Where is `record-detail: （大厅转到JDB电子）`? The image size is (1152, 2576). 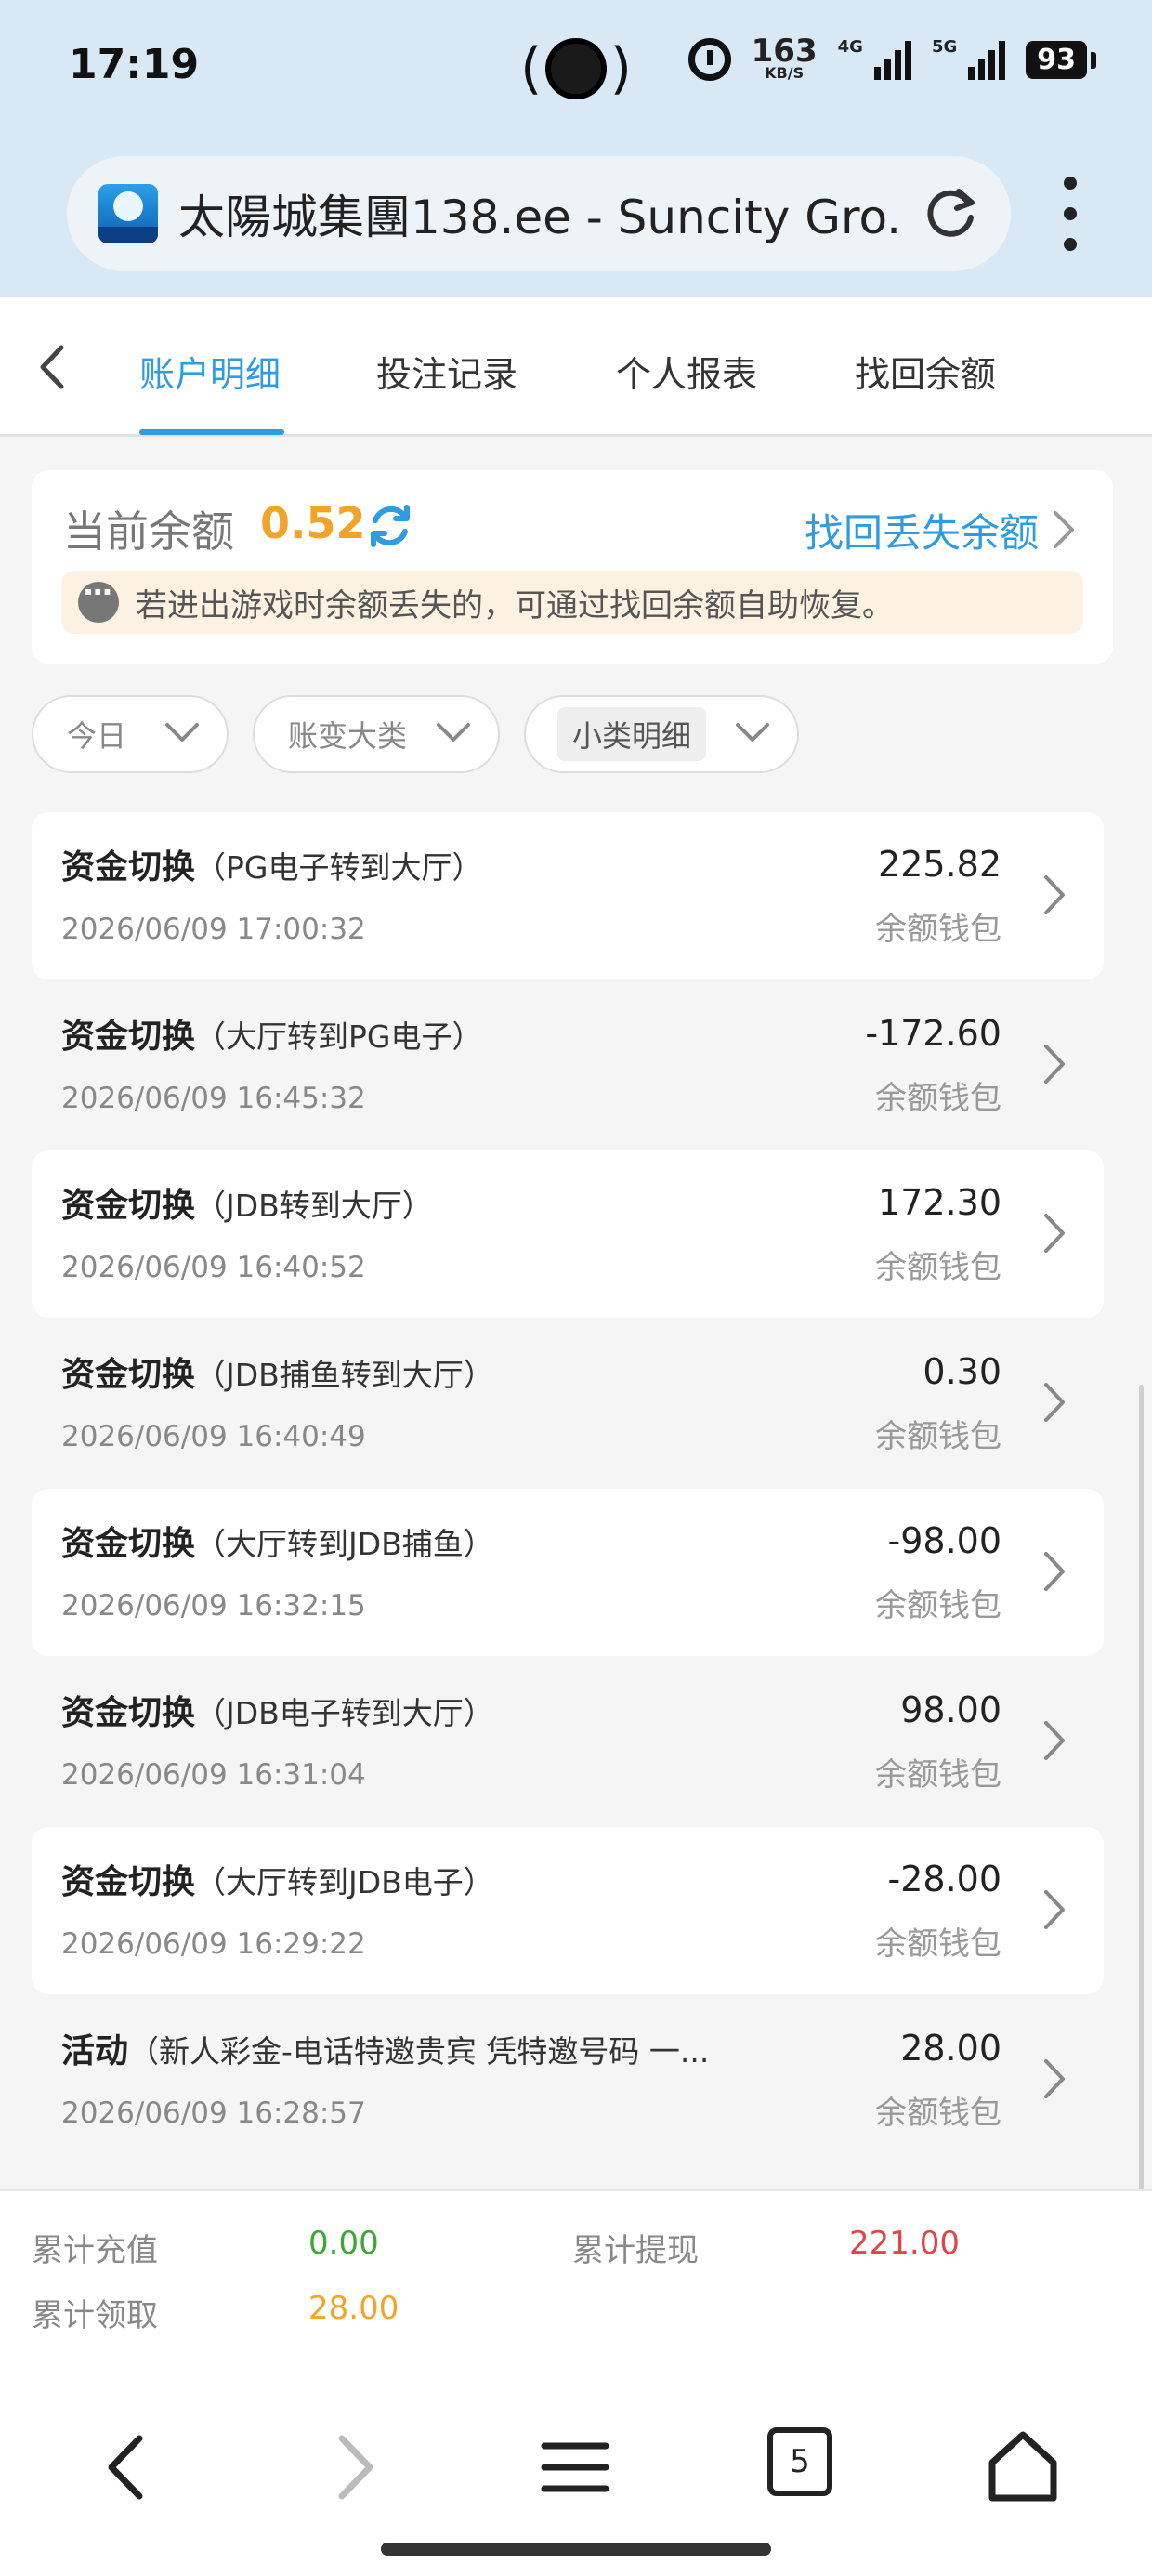
record-detail: （大厅转到JDB电子） is located at coordinates (344, 1882).